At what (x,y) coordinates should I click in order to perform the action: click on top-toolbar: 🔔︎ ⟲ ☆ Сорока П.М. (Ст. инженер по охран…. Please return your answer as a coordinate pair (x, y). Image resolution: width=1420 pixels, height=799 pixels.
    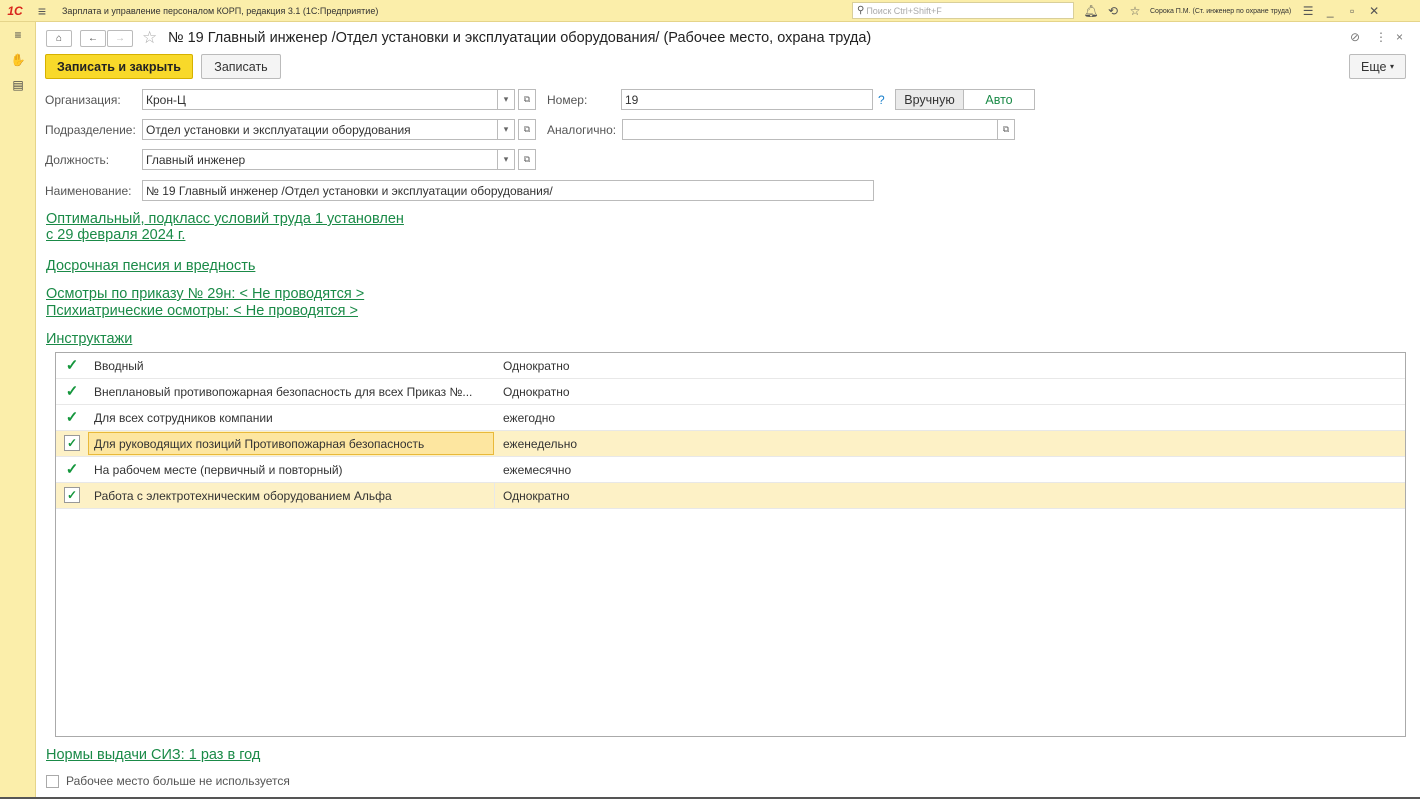
    Looking at the image, I should click on (1232, 11).